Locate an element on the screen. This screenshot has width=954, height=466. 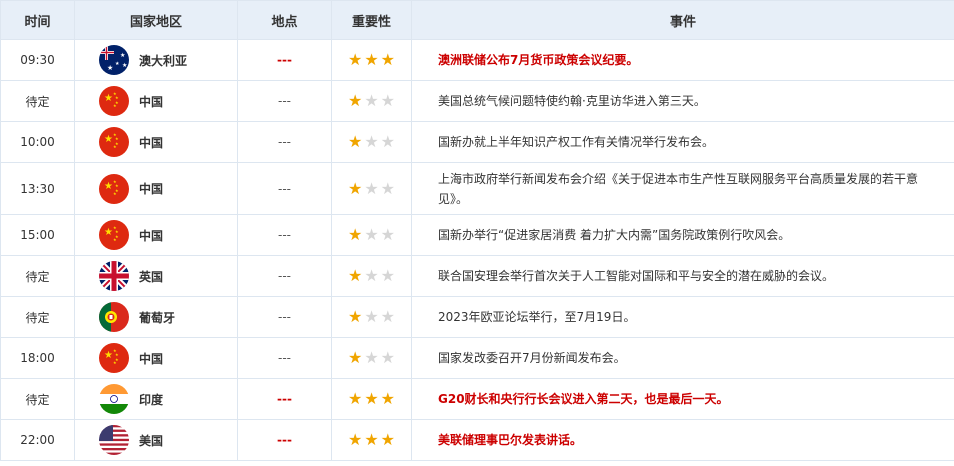
table-row: 22:00 美国 --- ★ ★ ★ 美联储理事巴尔发表讲话。 is located at coordinates (477, 440).